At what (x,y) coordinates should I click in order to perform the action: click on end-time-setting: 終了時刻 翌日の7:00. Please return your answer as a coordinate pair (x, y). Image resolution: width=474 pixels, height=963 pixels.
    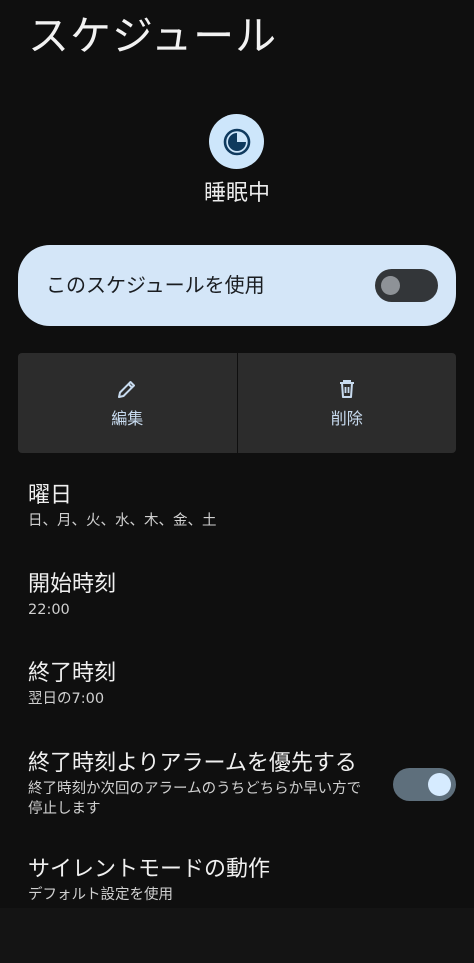
    Looking at the image, I should click on (72, 684).